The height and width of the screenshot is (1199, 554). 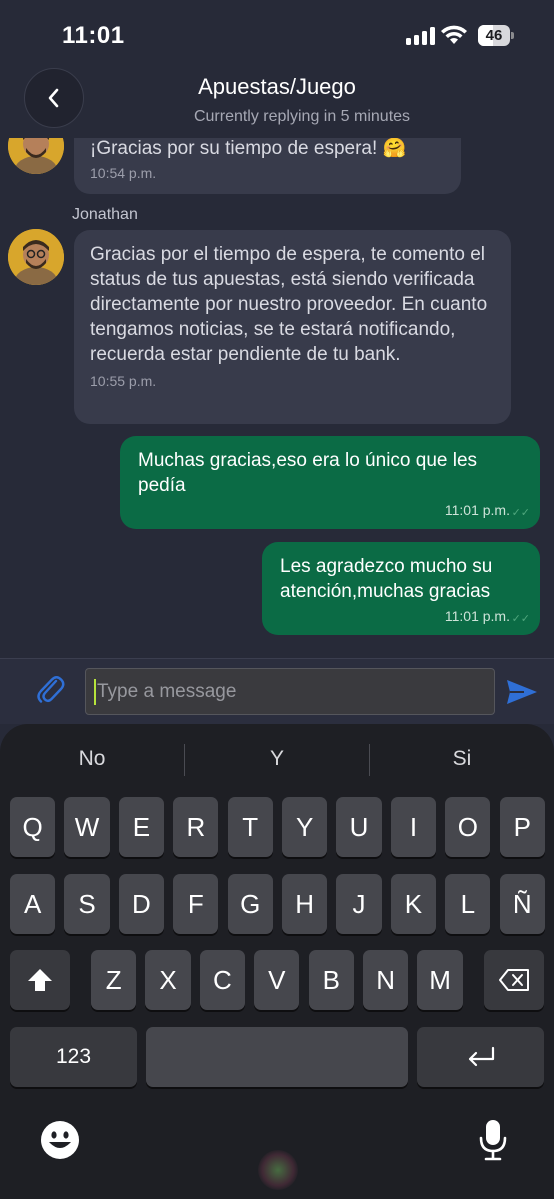 I want to click on home-indicator, so click(x=278, y=1170).